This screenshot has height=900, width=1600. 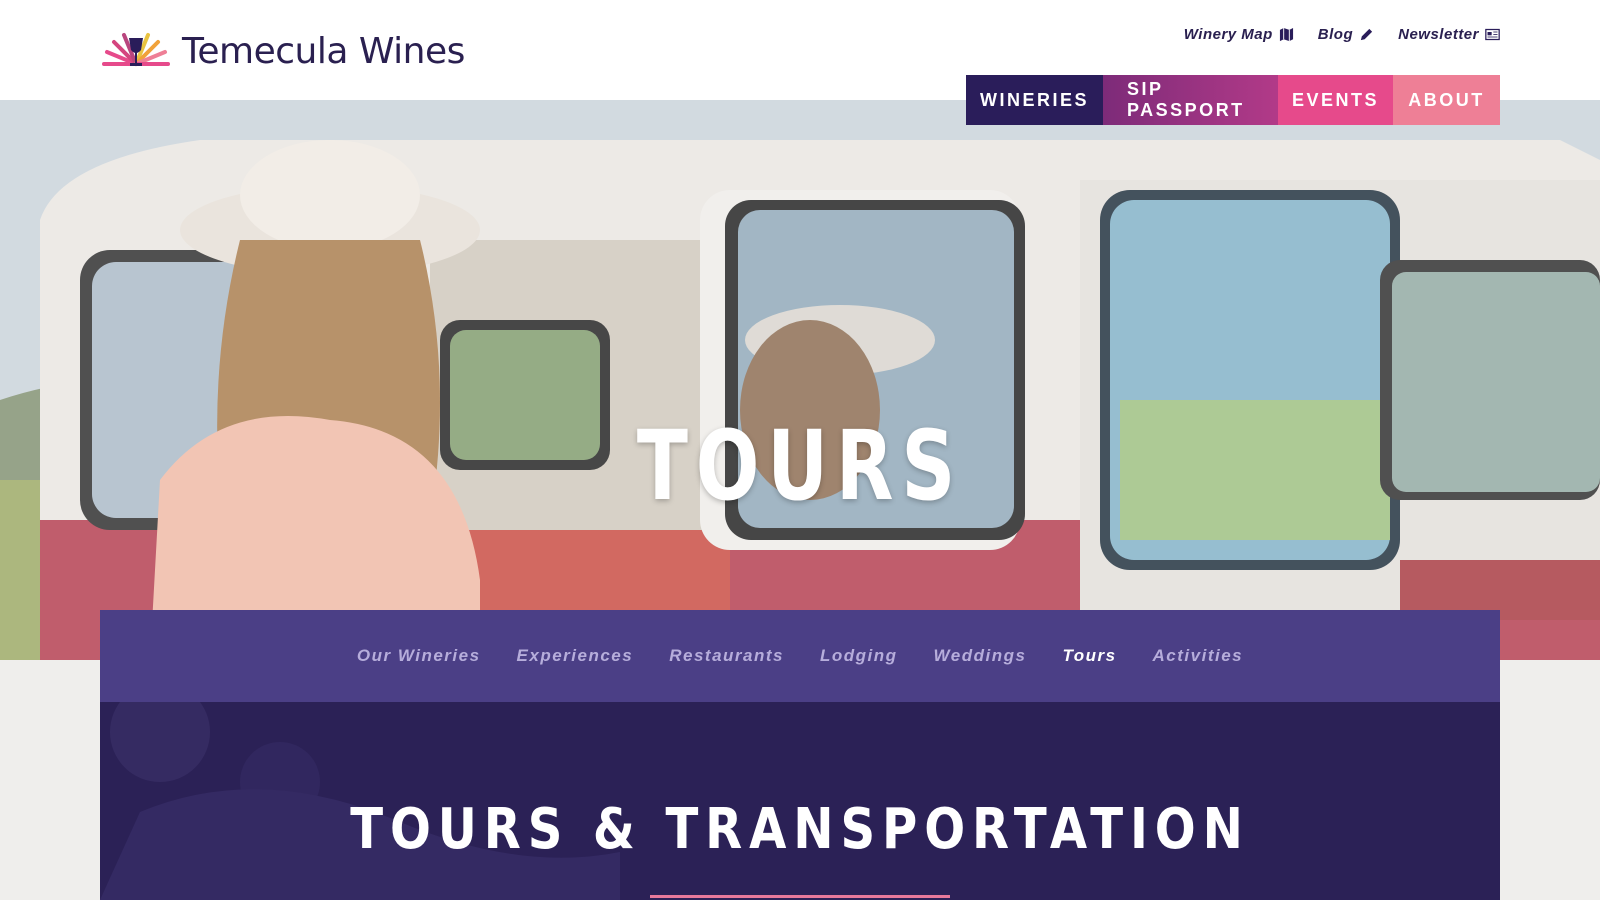 I want to click on blog-label: Blog, so click(x=1335, y=34).